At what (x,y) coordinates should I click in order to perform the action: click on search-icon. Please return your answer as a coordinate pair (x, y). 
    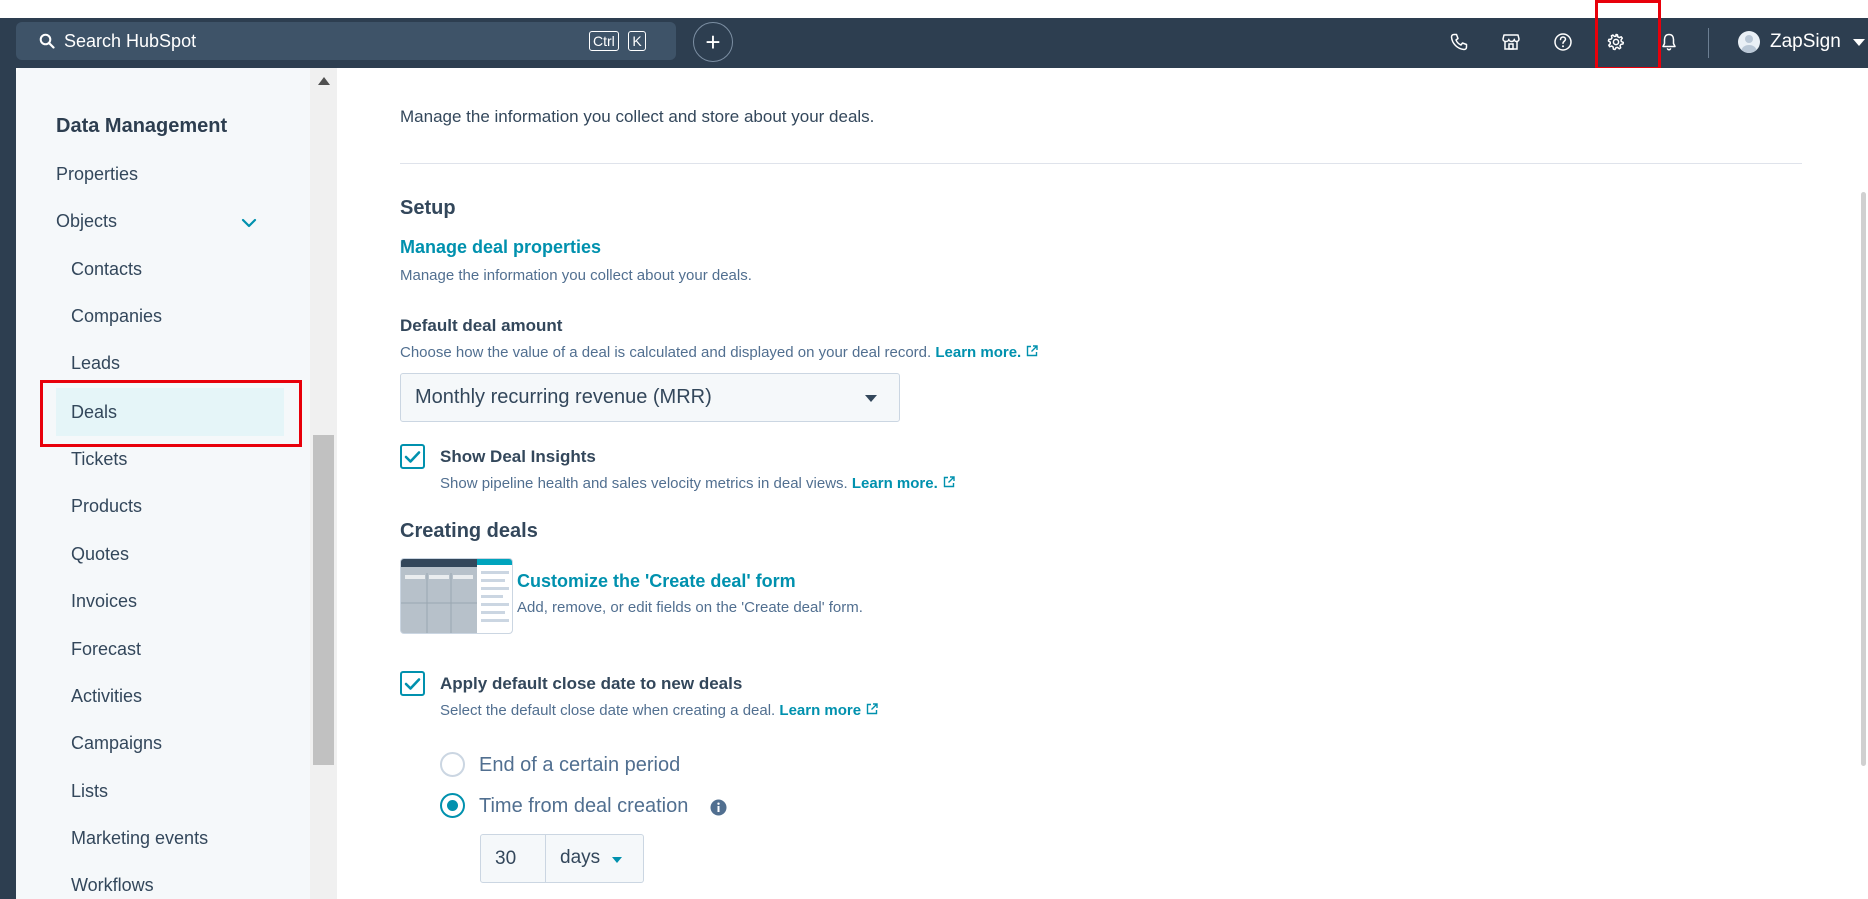
    Looking at the image, I should click on (47, 41).